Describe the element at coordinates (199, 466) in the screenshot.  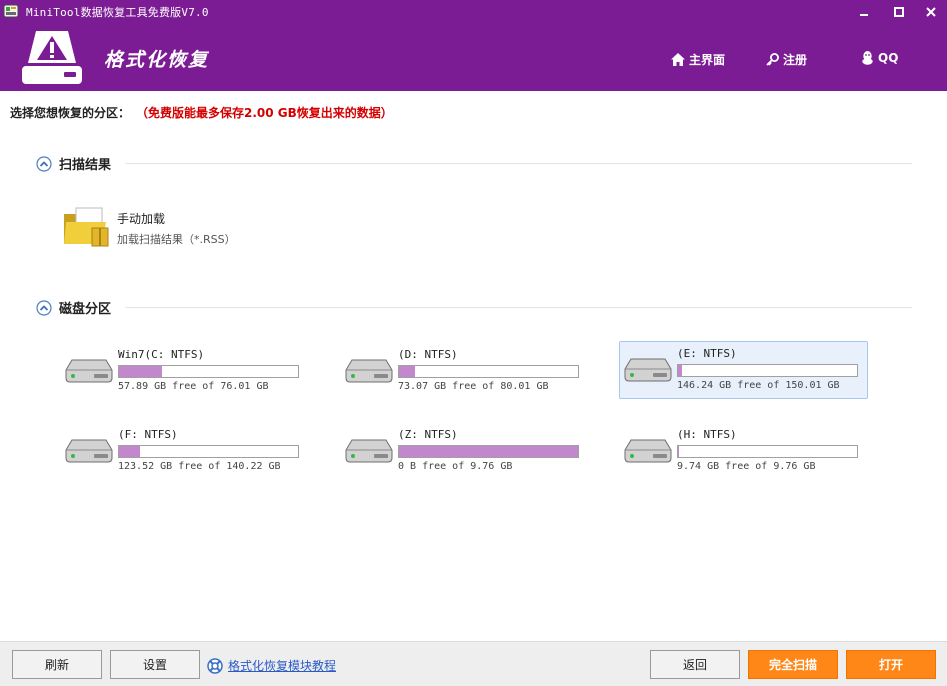
I see `free-space-text: 123.52 GB free of 140.22 GB` at that location.